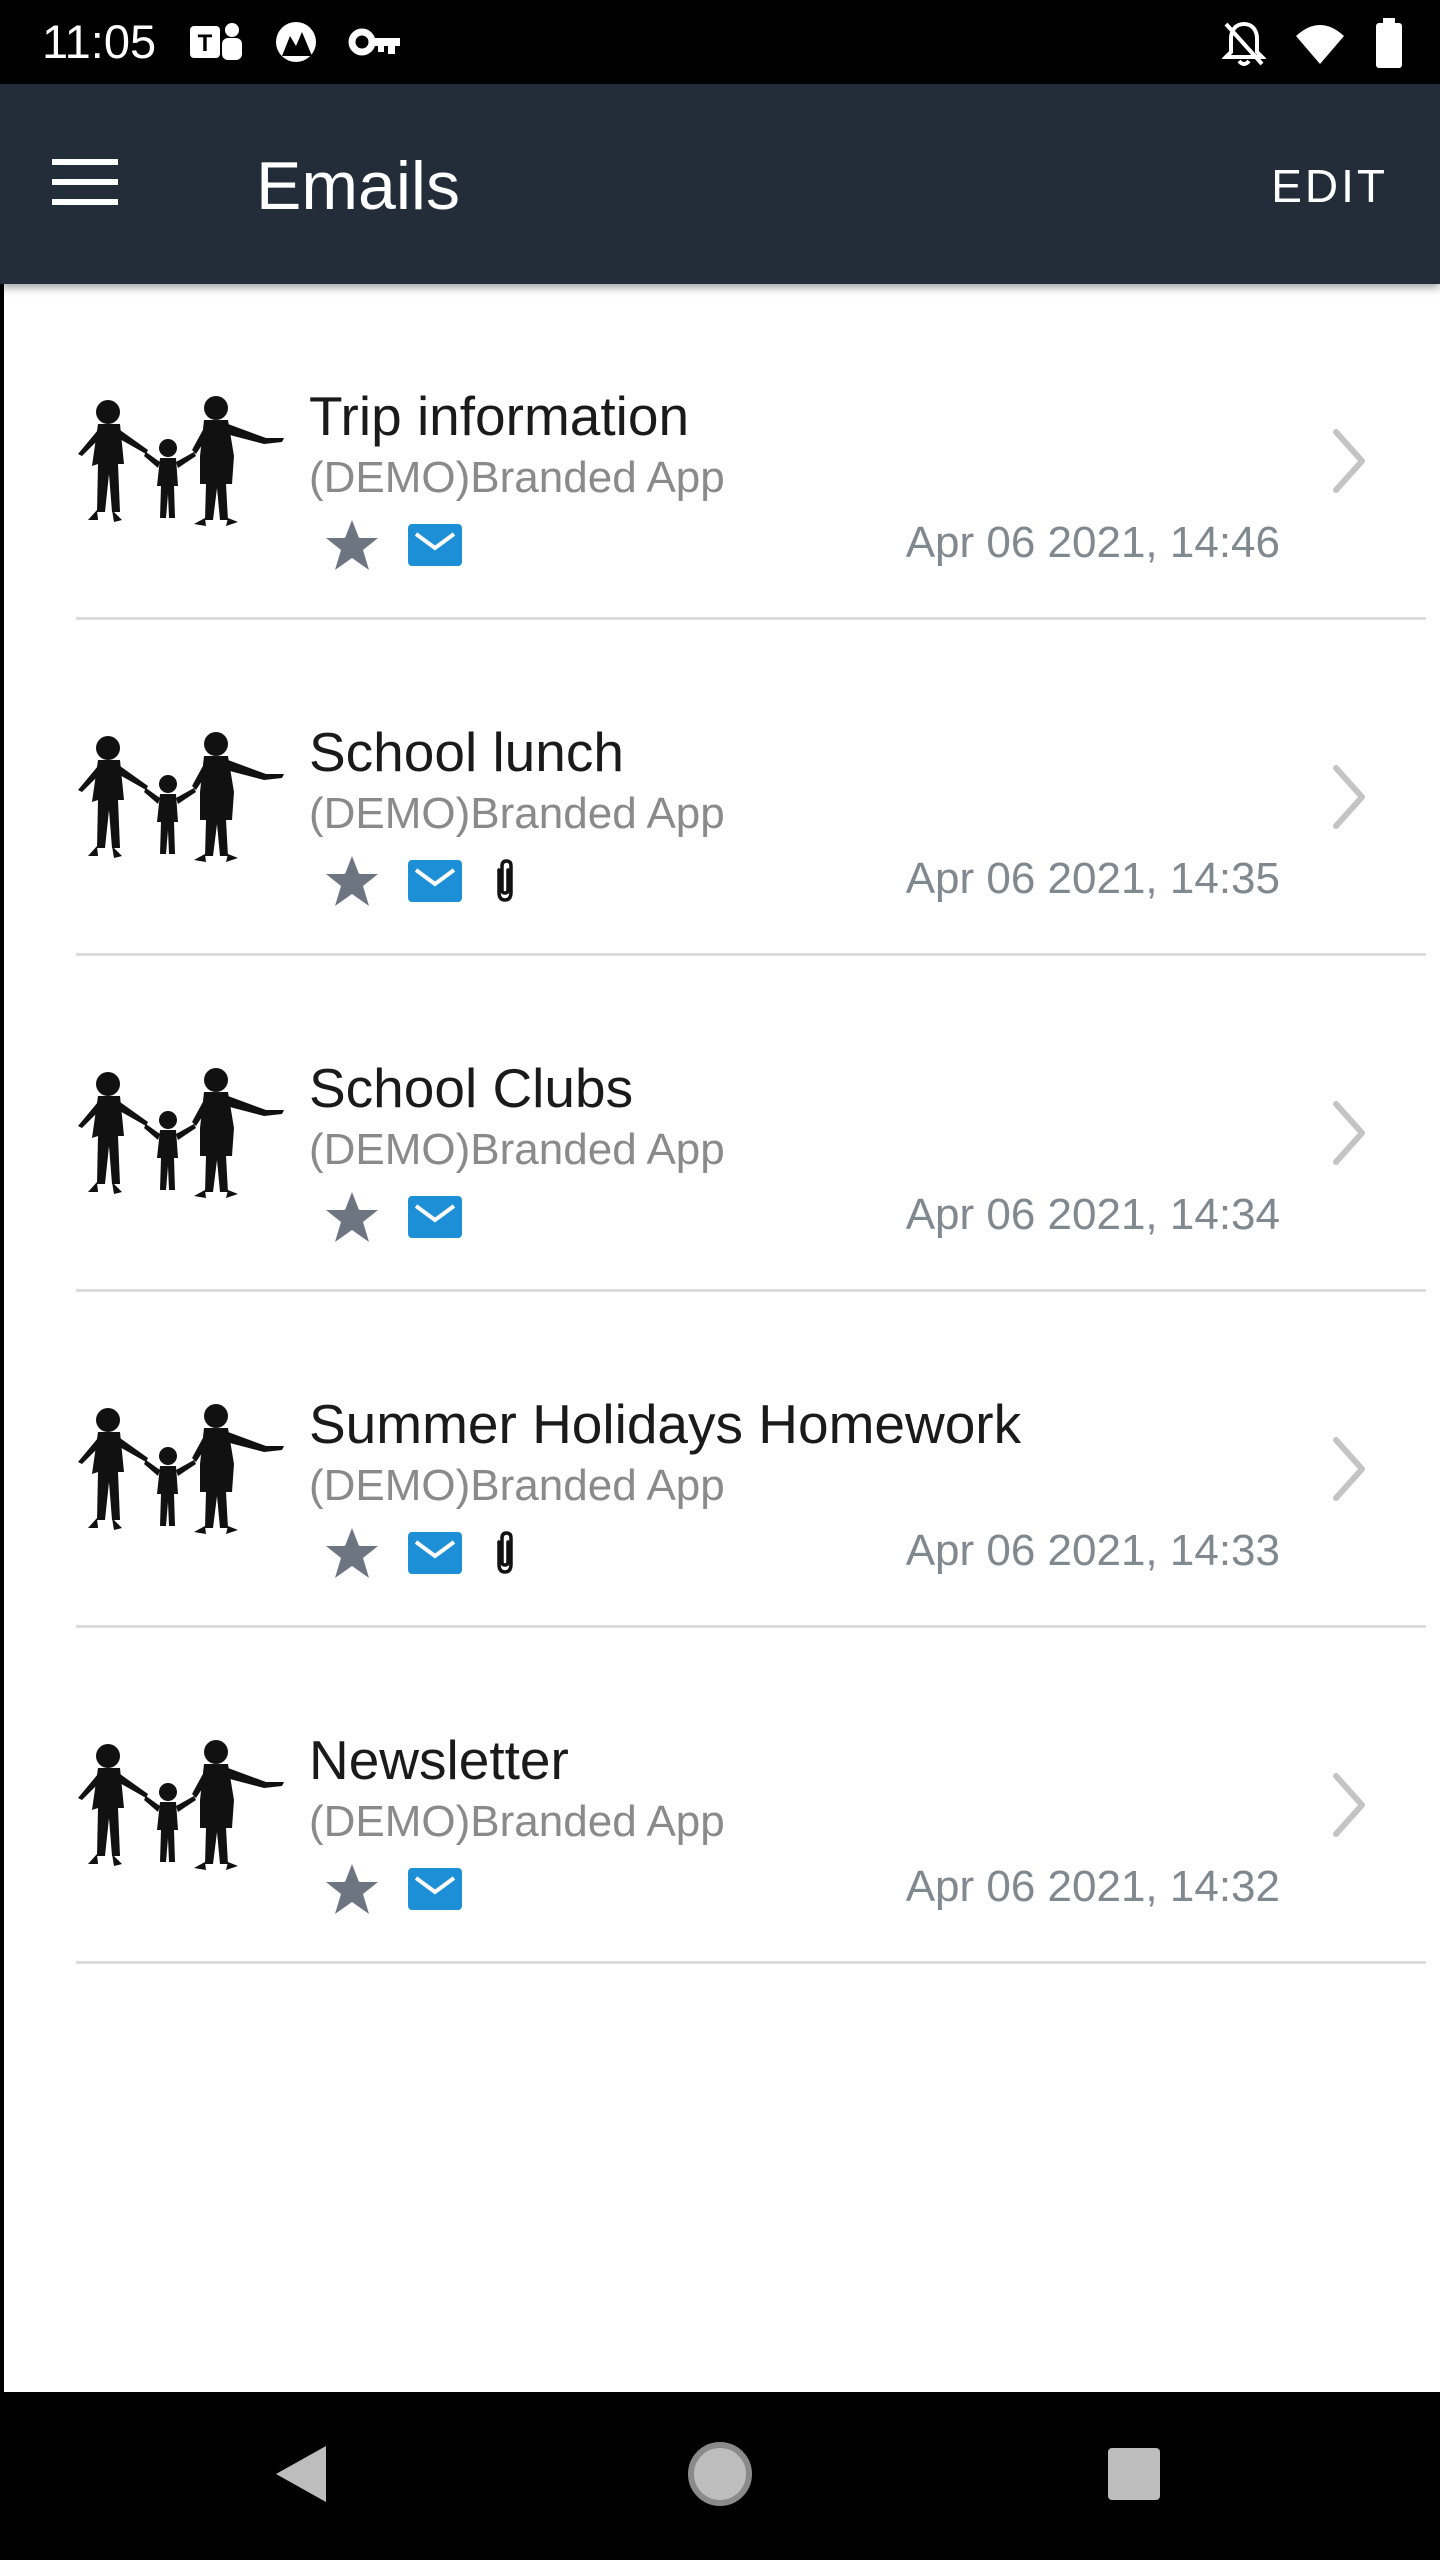 The height and width of the screenshot is (2560, 1440). I want to click on back-button, so click(300, 2476).